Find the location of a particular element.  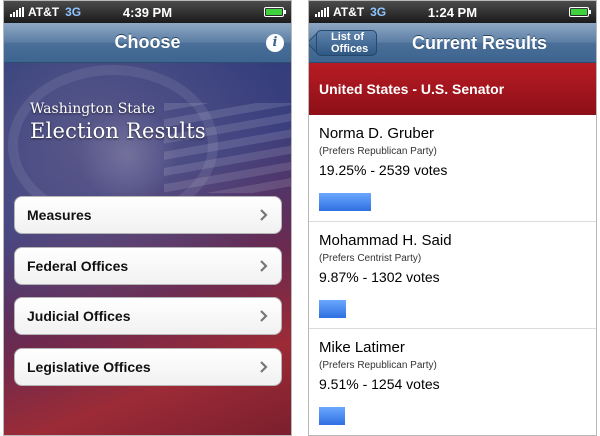

back-button-label: List of Offices is located at coordinates (350, 43).